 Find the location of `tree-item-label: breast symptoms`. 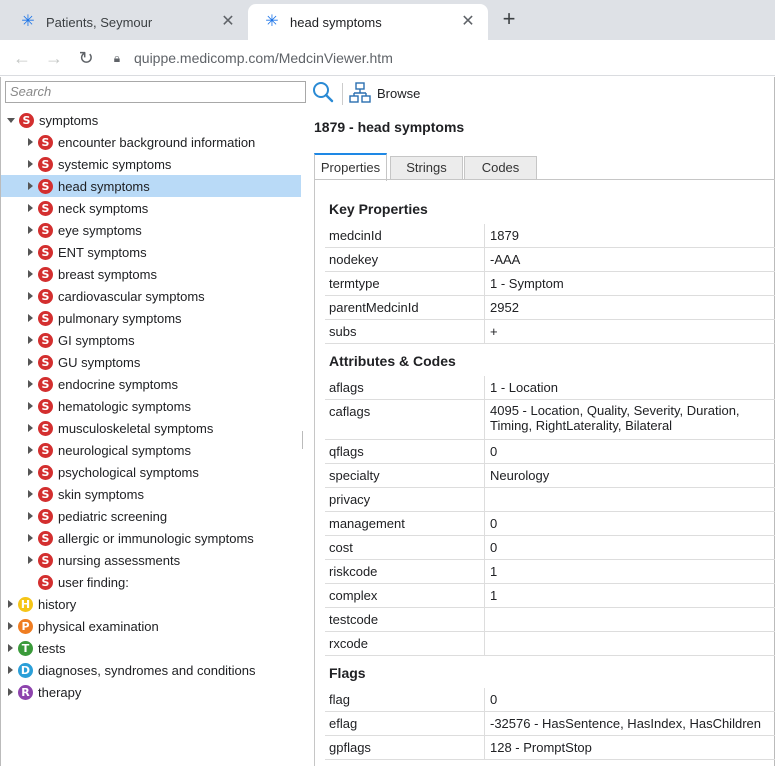

tree-item-label: breast symptoms is located at coordinates (107, 274).